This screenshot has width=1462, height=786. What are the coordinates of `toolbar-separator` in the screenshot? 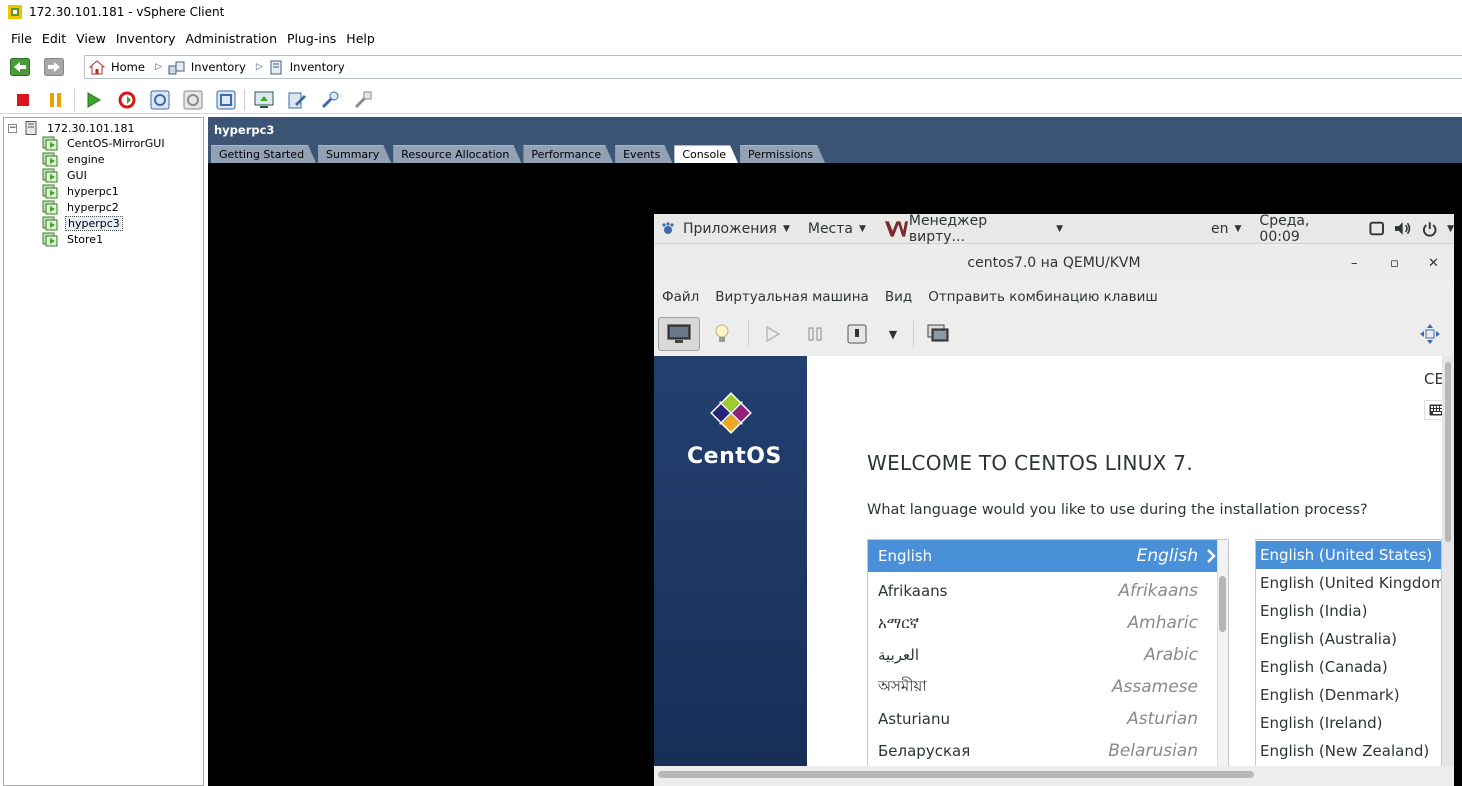 It's located at (74, 99).